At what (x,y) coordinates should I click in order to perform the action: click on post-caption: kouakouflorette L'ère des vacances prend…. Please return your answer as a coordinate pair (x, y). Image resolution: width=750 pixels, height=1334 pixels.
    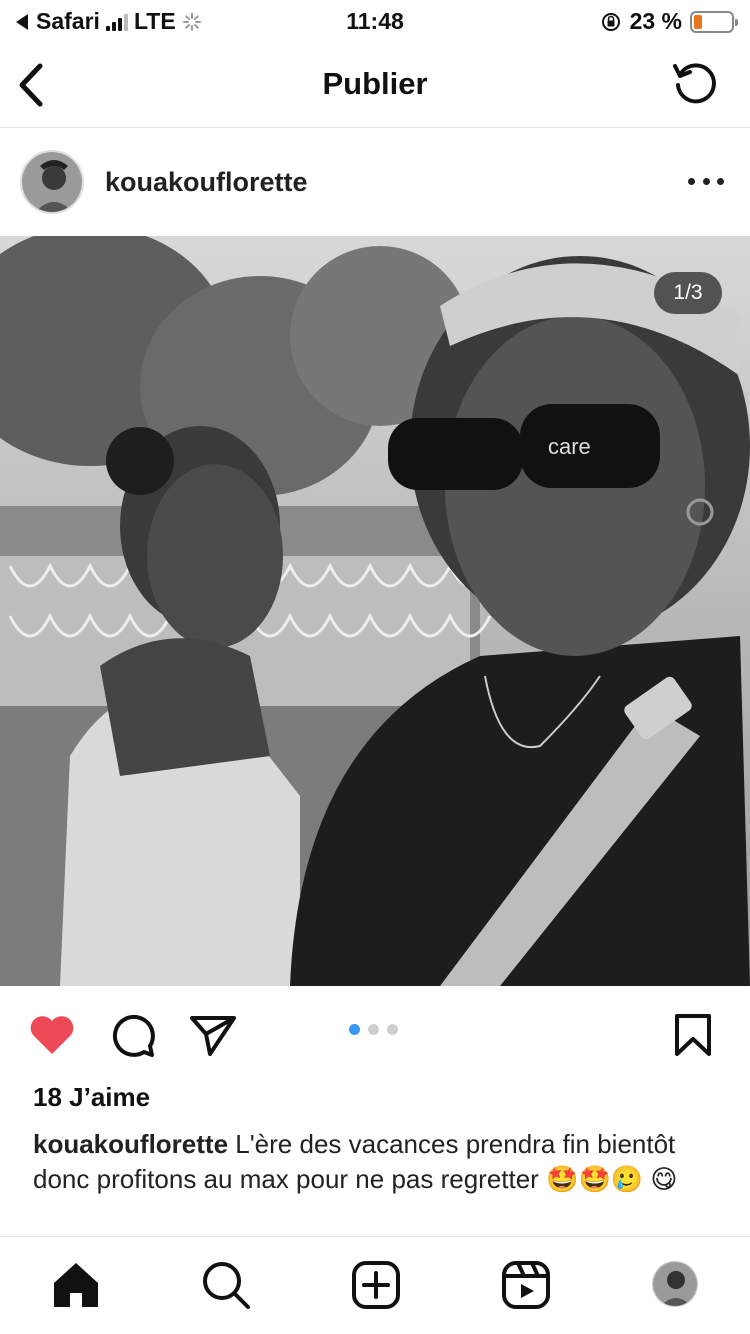
    Looking at the image, I should click on (378, 1162).